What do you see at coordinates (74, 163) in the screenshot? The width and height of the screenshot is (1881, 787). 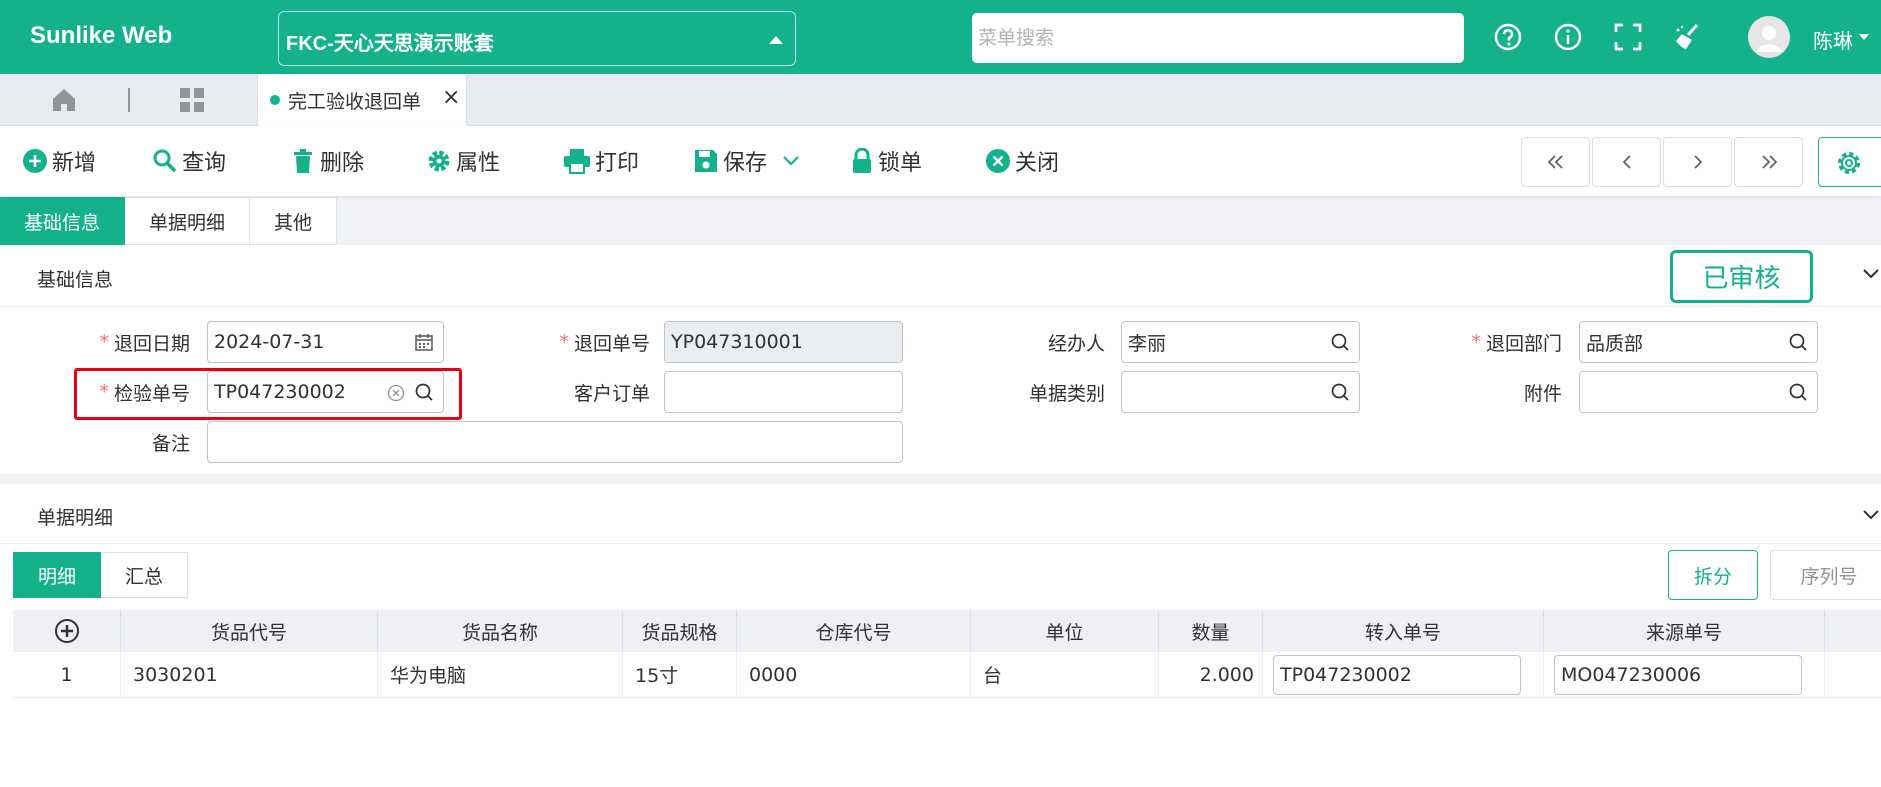 I see `add-label: 新增` at bounding box center [74, 163].